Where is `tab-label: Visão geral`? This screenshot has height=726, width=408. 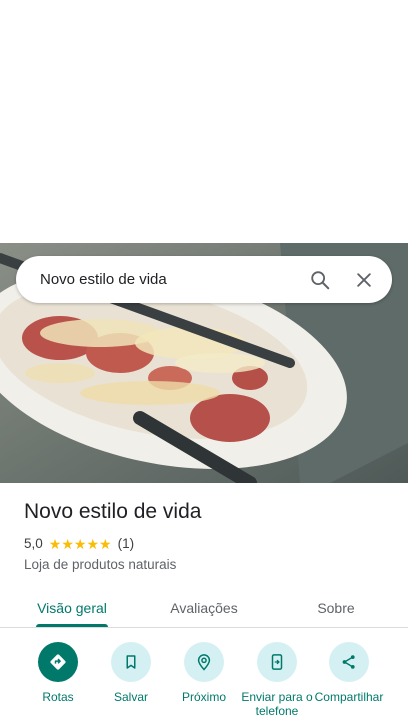
tab-label: Visão geral is located at coordinates (72, 608).